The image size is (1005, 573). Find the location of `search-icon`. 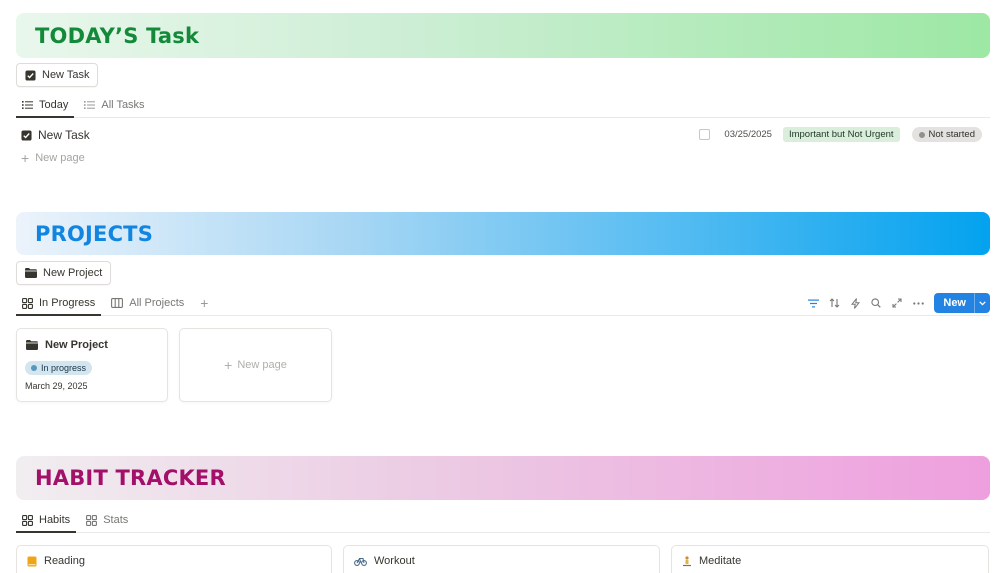

search-icon is located at coordinates (876, 303).